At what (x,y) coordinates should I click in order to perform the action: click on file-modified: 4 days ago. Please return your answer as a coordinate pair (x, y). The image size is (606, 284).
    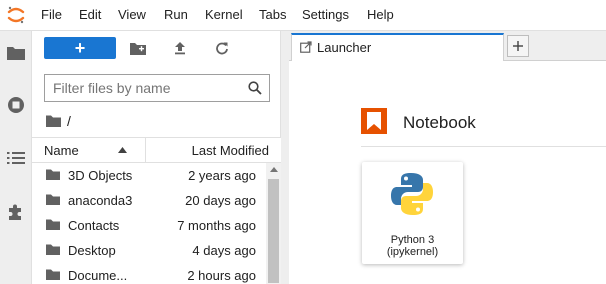
    Looking at the image, I should click on (224, 250).